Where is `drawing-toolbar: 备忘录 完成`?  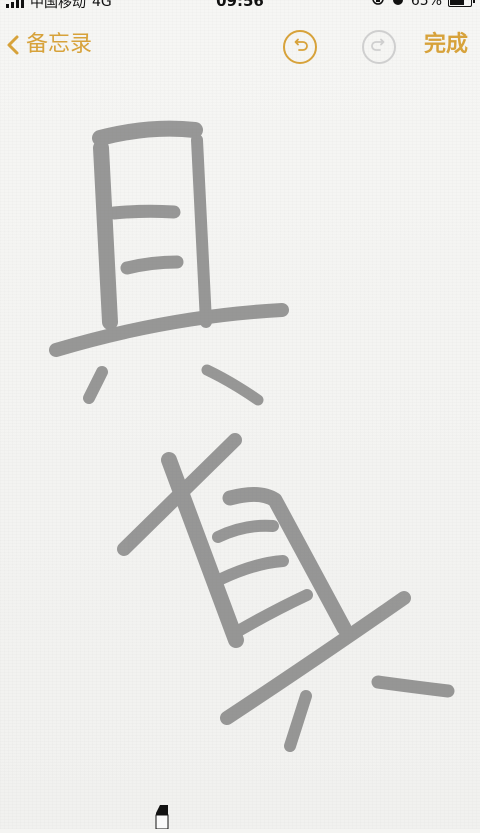 drawing-toolbar: 备忘录 完成 is located at coordinates (240, 46).